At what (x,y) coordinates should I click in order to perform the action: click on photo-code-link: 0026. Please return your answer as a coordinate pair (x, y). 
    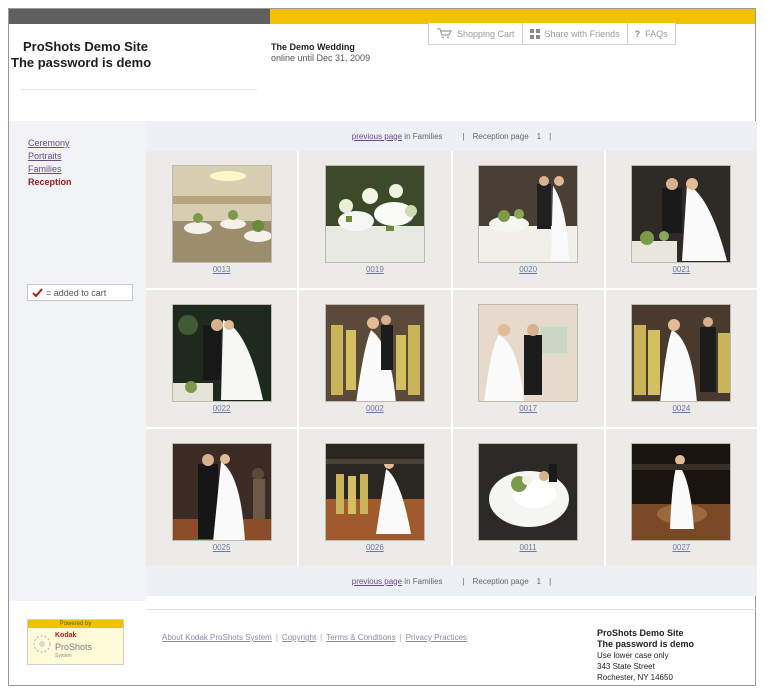
    Looking at the image, I should click on (375, 547).